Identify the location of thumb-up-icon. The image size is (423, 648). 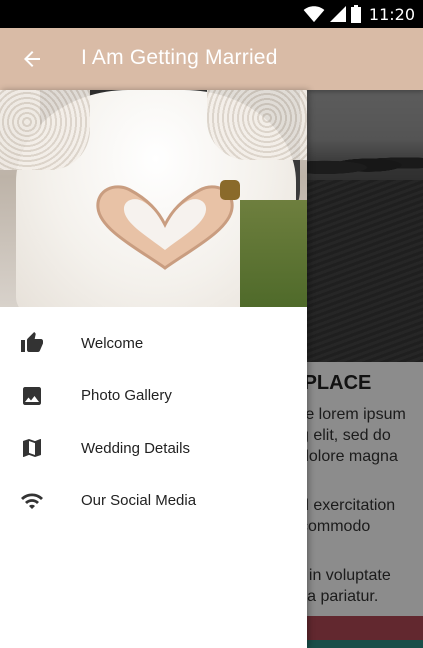
(32, 342).